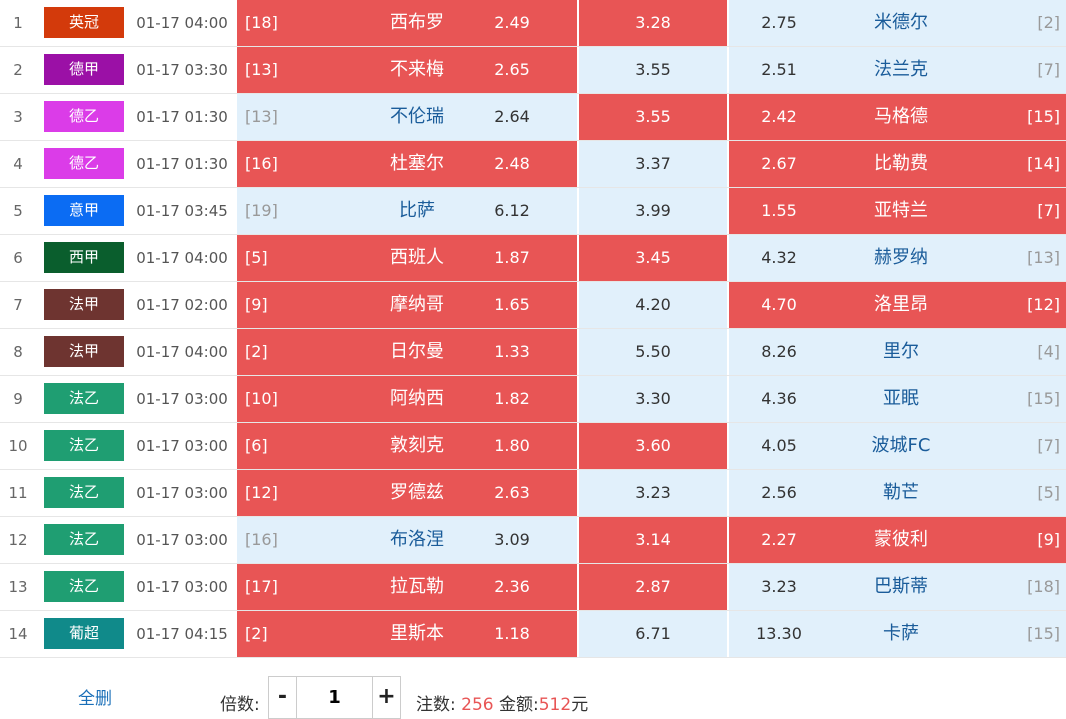 This screenshot has width=1066, height=719. I want to click on away-win-option: 8.26 里尔 [4], so click(897, 352).